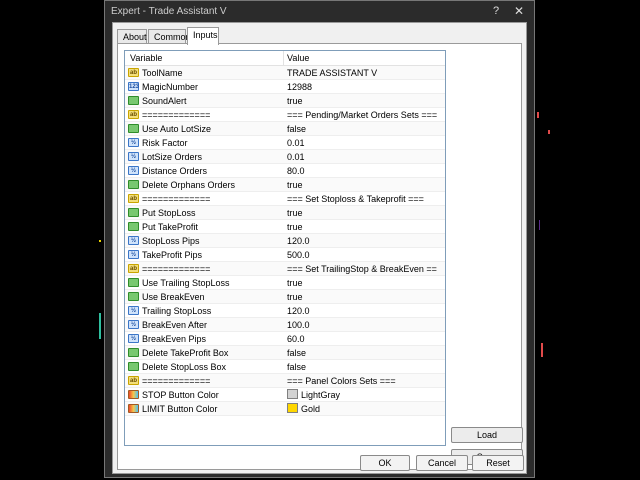 The height and width of the screenshot is (480, 640). What do you see at coordinates (487, 435) in the screenshot?
I see `load-button: Load` at bounding box center [487, 435].